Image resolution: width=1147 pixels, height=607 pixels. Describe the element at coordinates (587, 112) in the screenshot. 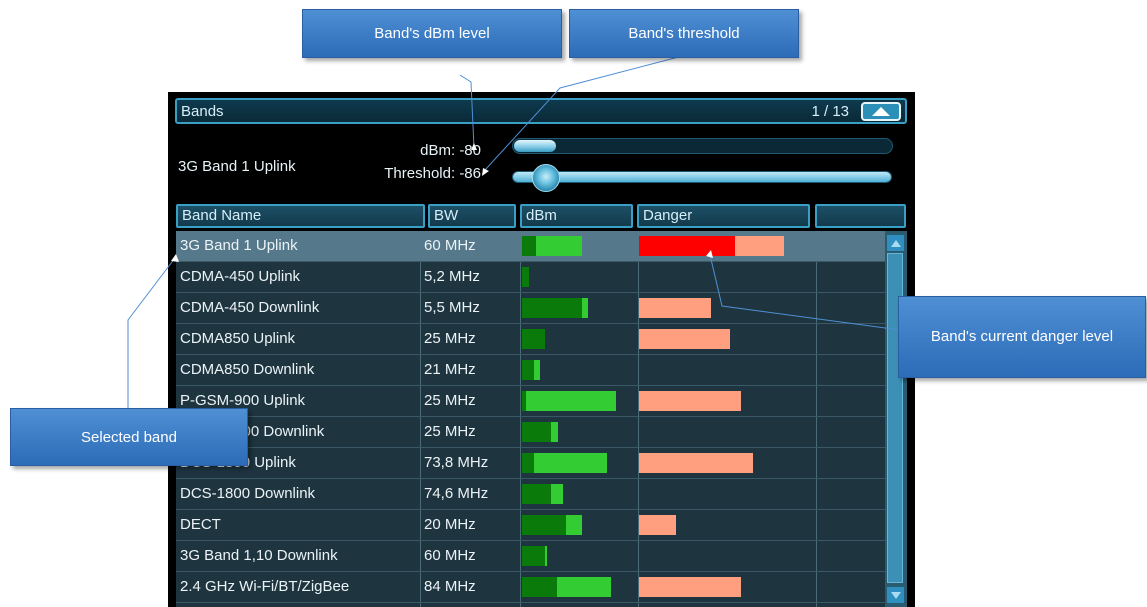

I see `threshold-callout-line` at that location.